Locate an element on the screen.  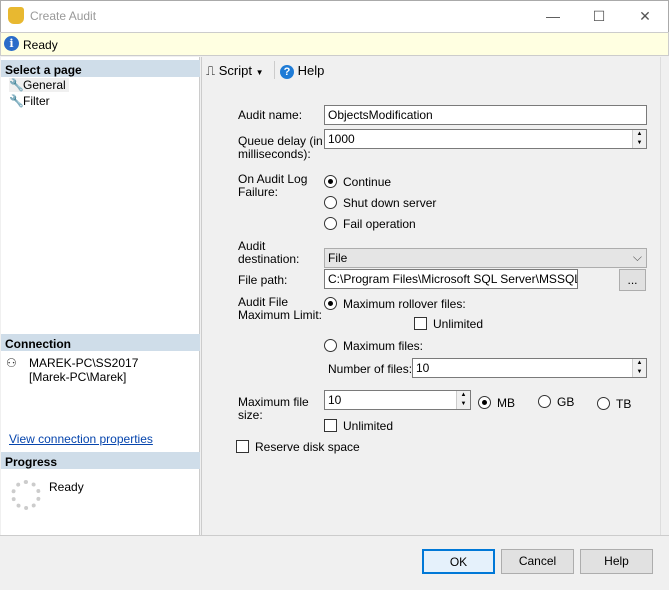
title-bar is located at coordinates (334, 16).